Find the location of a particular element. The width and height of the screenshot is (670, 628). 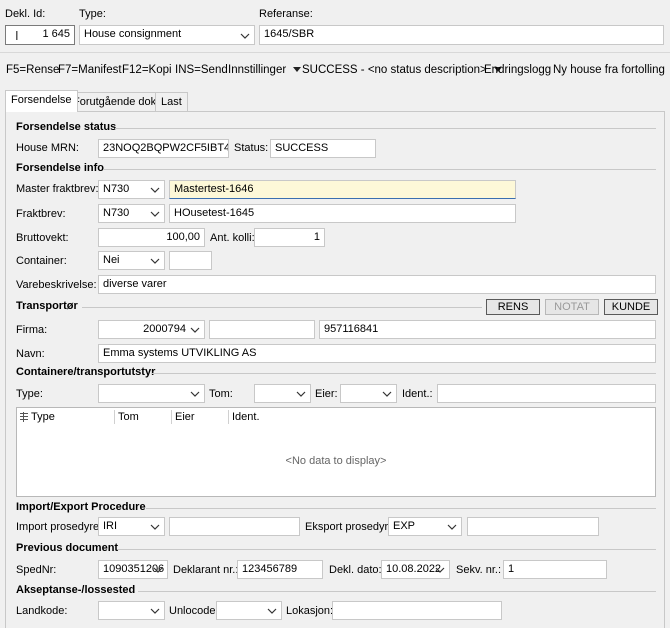

ant-kolli-input: 1 is located at coordinates (289, 237).